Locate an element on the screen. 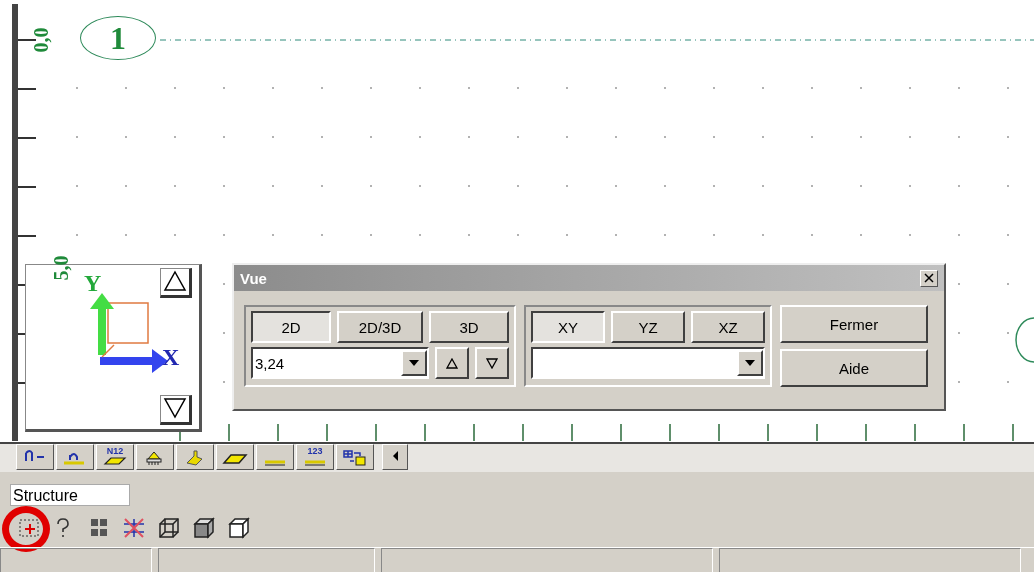  toolbar-button: 123 is located at coordinates (315, 457).